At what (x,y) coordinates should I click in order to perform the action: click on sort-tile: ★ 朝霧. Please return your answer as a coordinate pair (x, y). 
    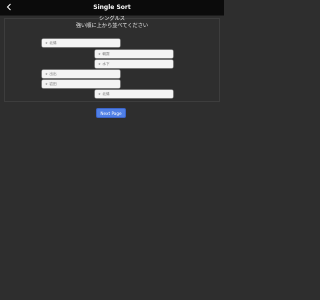
    Looking at the image, I should click on (134, 54).